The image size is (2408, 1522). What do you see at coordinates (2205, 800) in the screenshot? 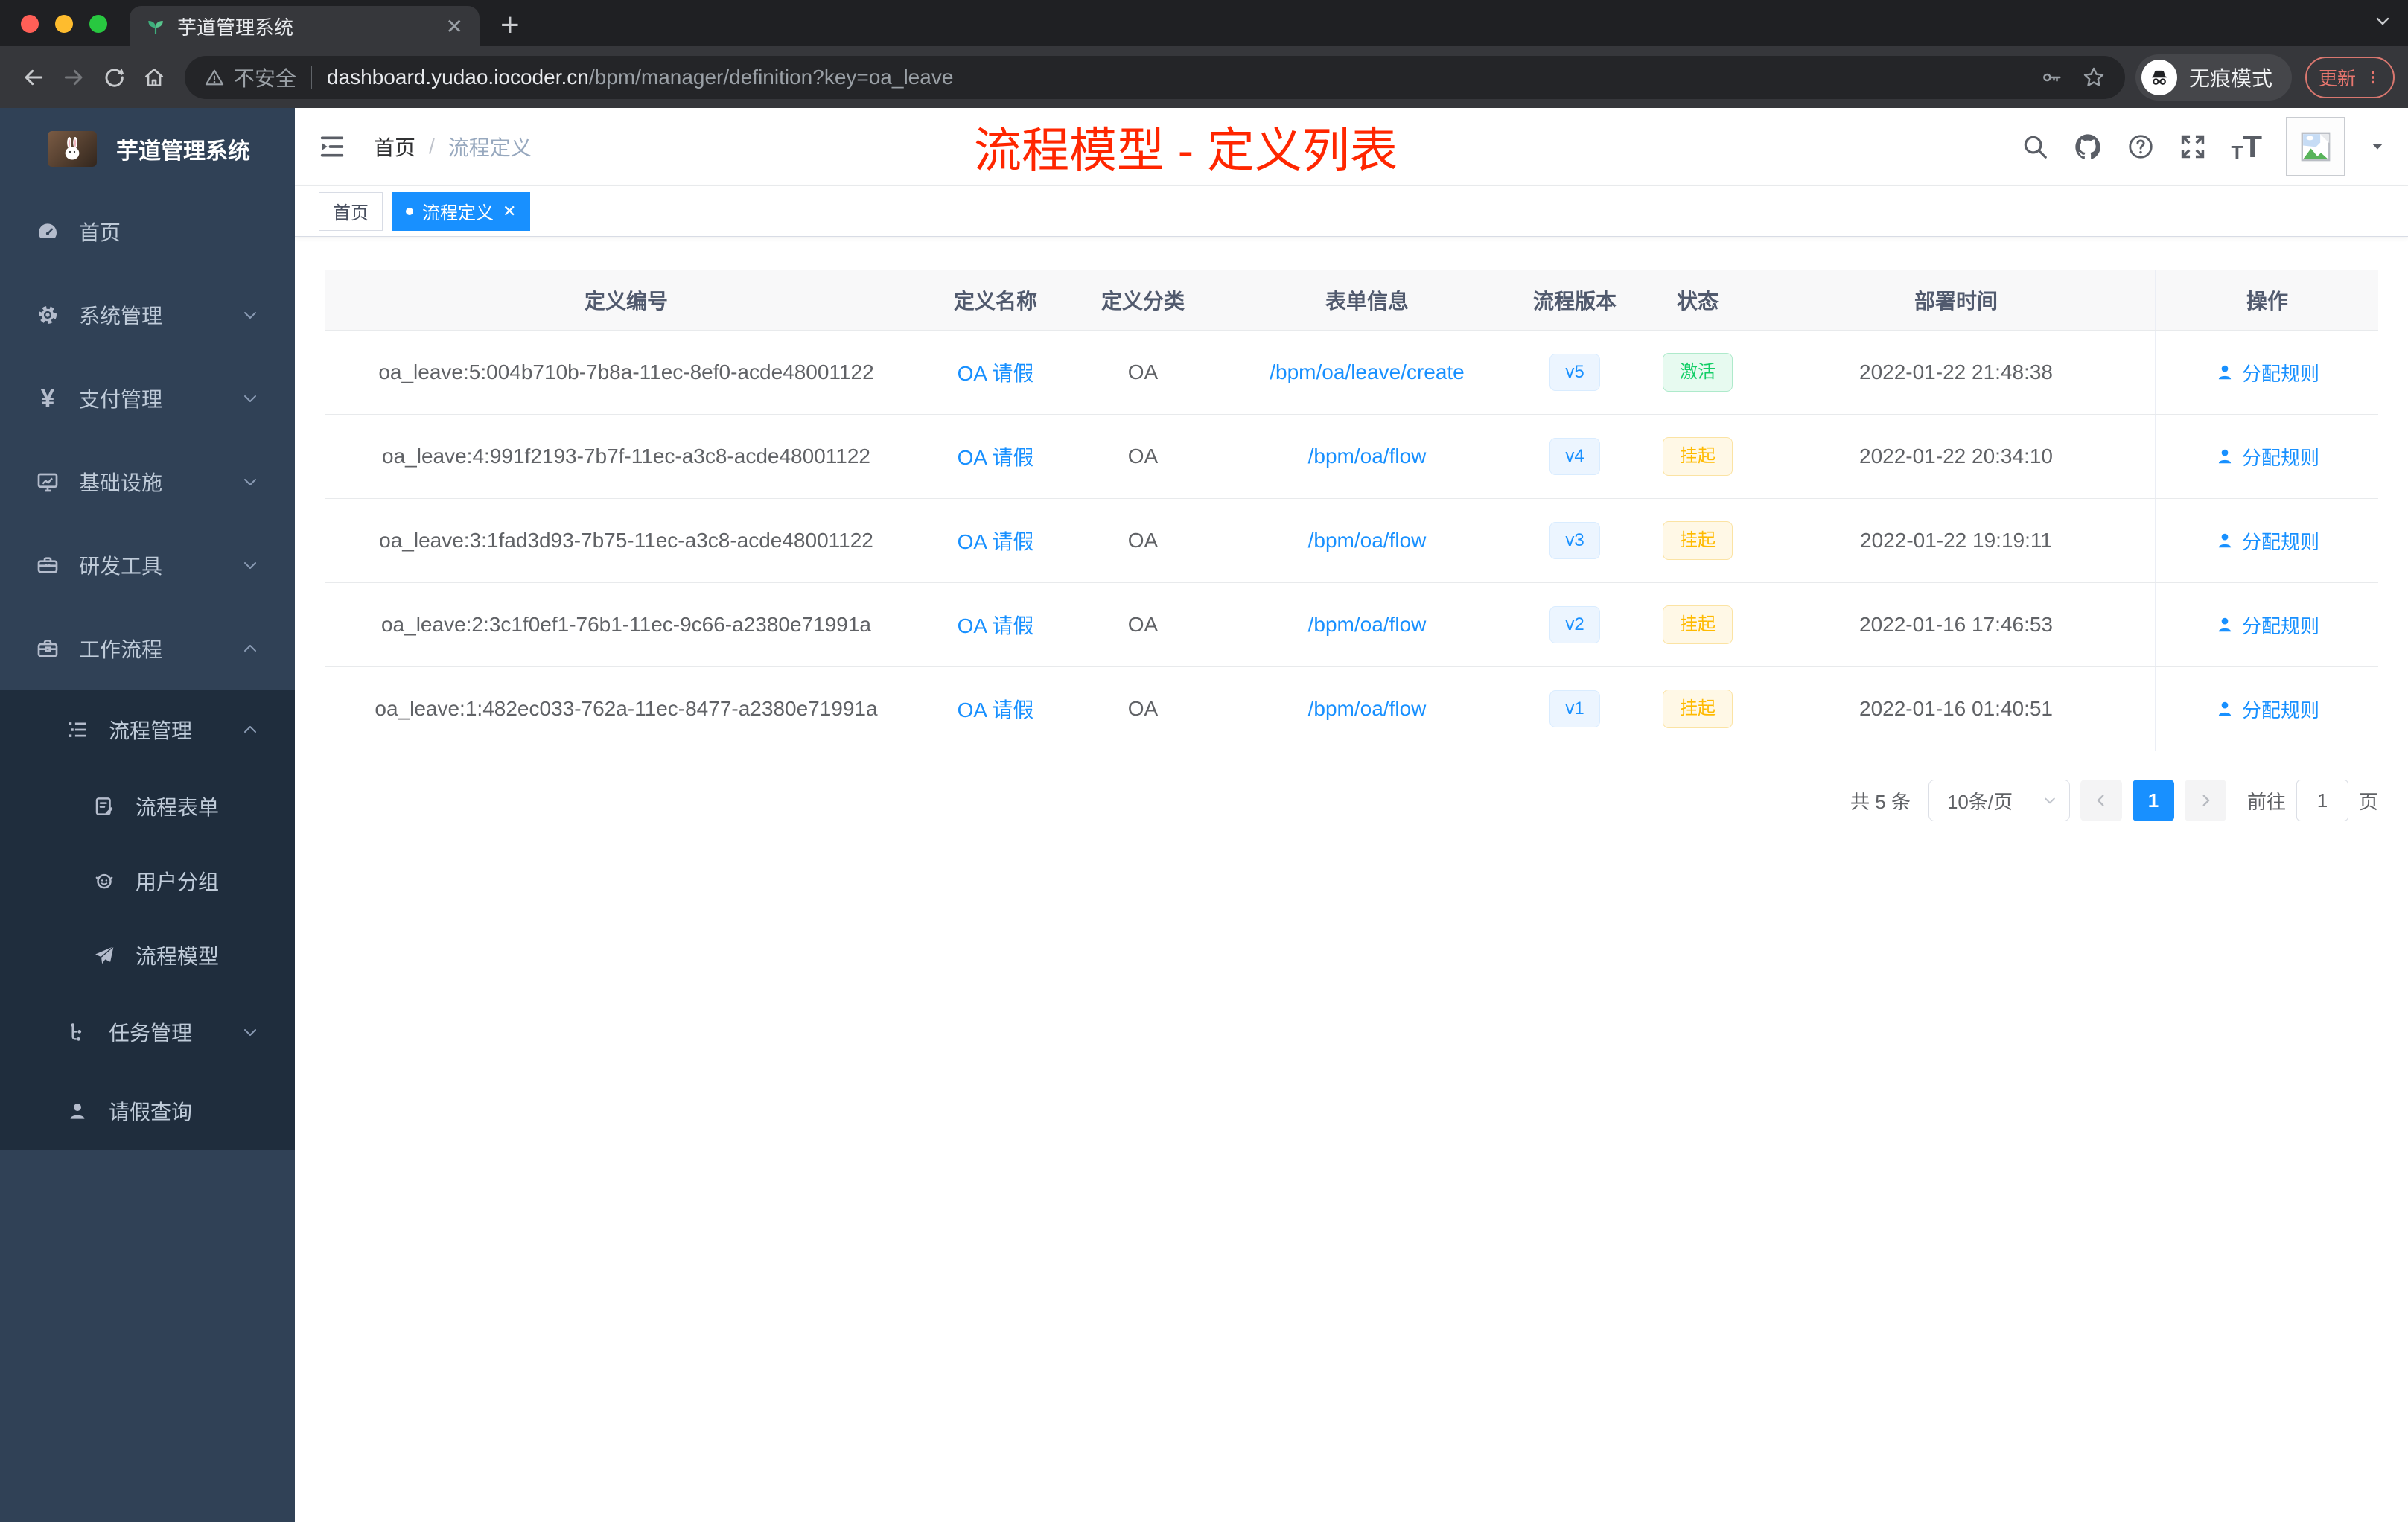
I see `next-page-button` at bounding box center [2205, 800].